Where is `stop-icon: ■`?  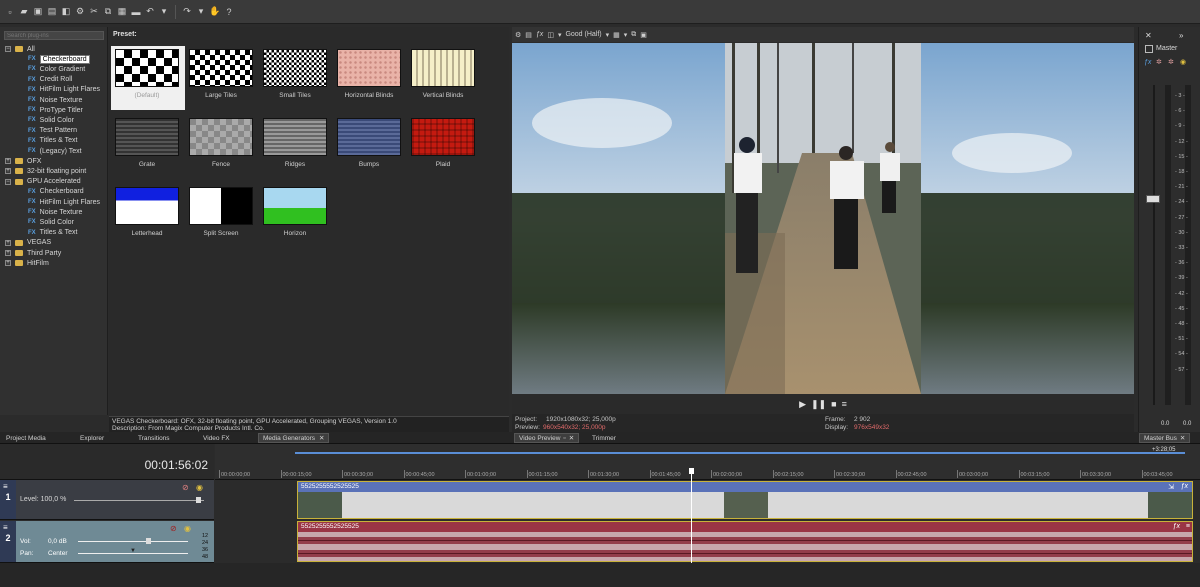
stop-icon: ■ is located at coordinates (833, 404).